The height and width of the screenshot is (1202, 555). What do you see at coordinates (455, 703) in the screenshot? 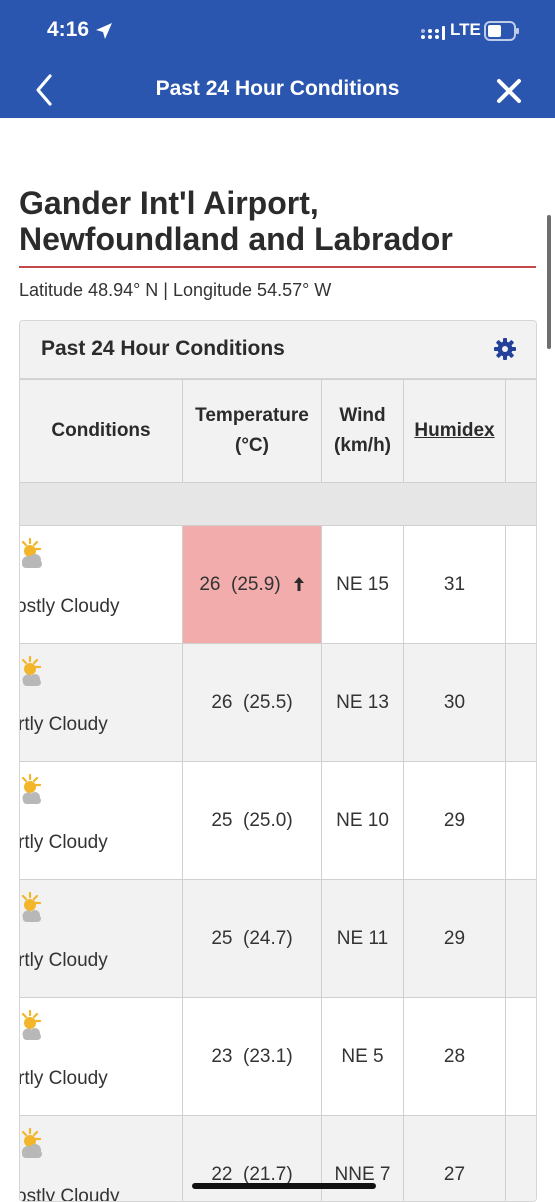
I see `humidex-cell: 30` at bounding box center [455, 703].